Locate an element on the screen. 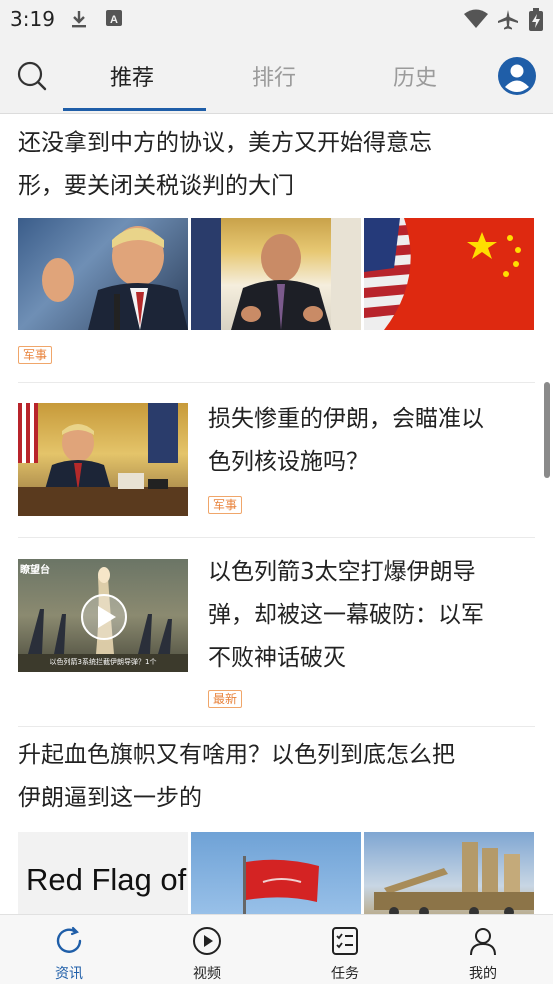 This screenshot has height=984, width=553. us-china-flags-photo is located at coordinates (449, 274).